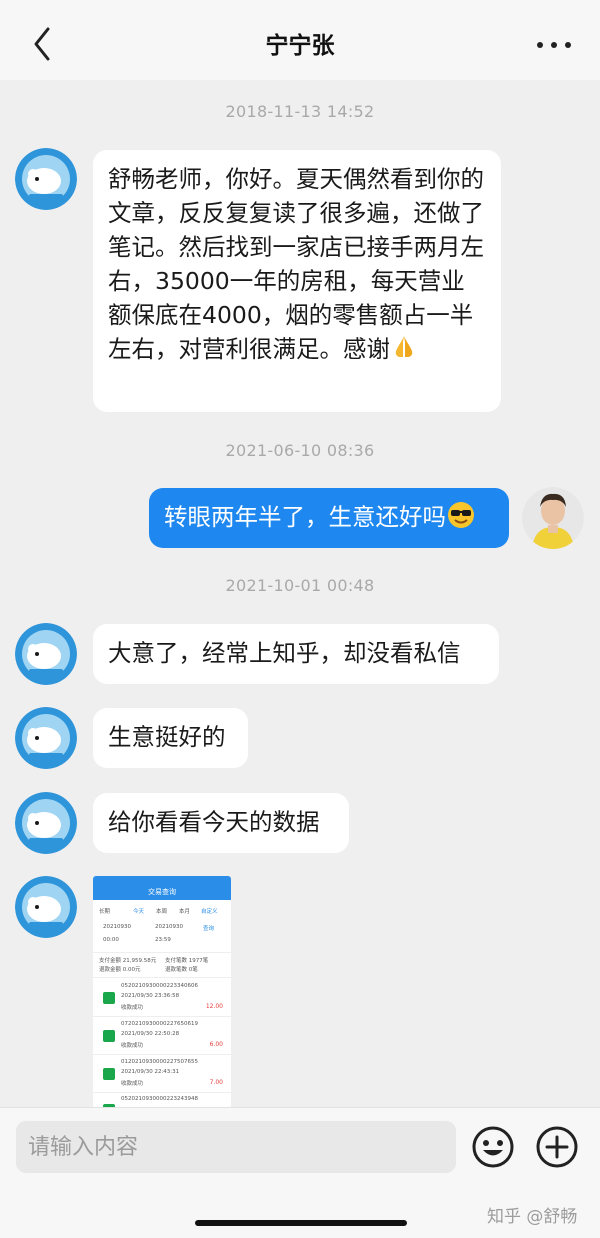 This screenshot has height=1238, width=600. Describe the element at coordinates (181, 970) in the screenshot. I see `thumb-stat: 退款笔数 0笔` at that location.